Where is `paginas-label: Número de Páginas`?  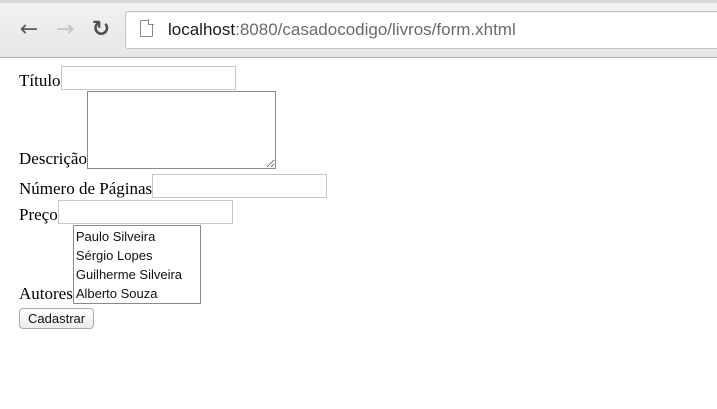
paginas-label: Número de Páginas is located at coordinates (86, 188).